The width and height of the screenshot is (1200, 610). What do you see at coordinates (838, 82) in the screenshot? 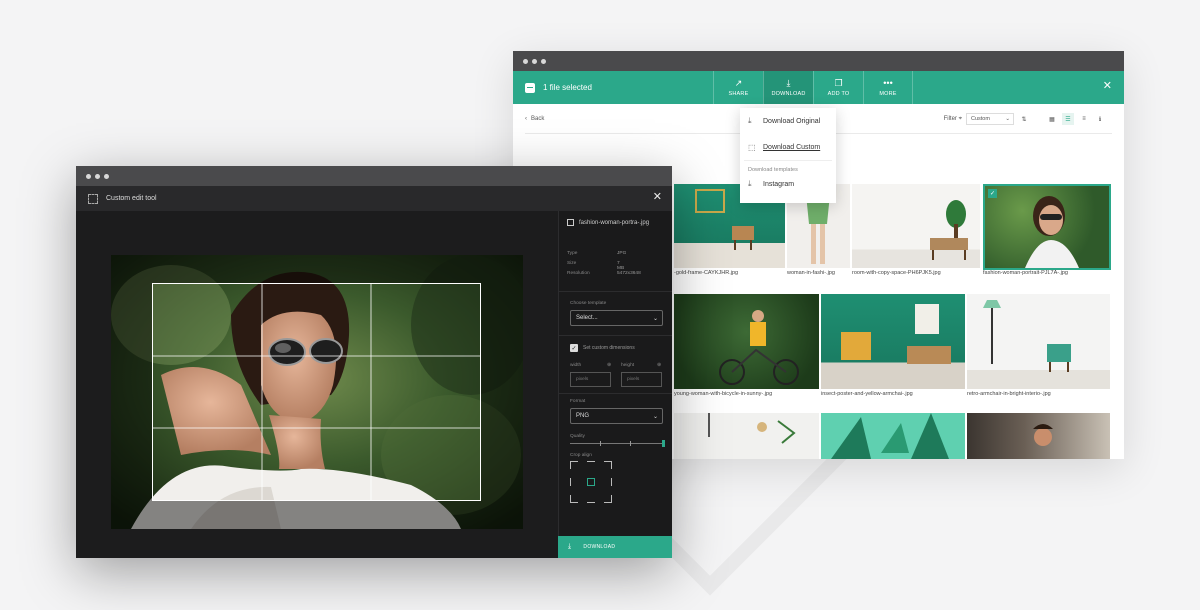
I see `add-to-icon: ❐` at bounding box center [838, 82].